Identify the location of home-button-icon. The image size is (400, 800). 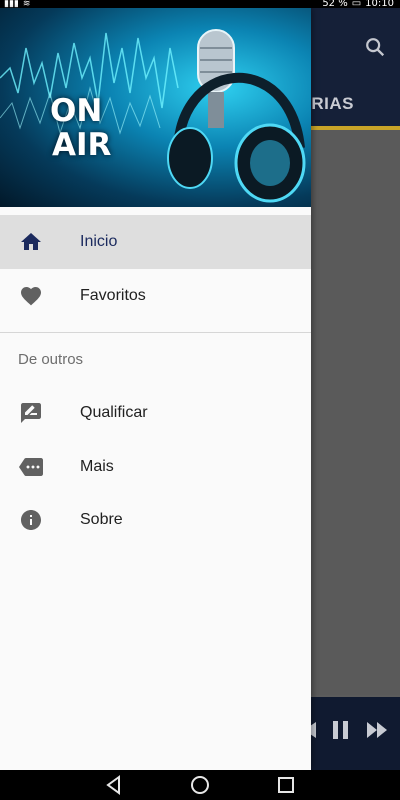
(200, 785).